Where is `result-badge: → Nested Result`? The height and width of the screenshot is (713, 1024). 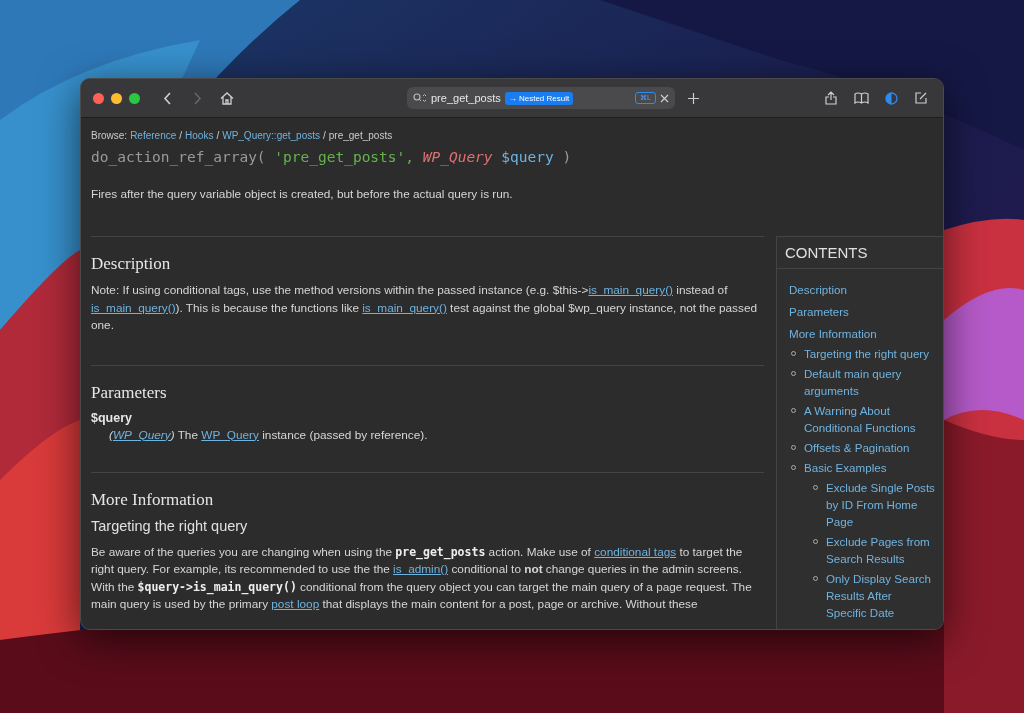
result-badge: → Nested Result is located at coordinates (539, 98).